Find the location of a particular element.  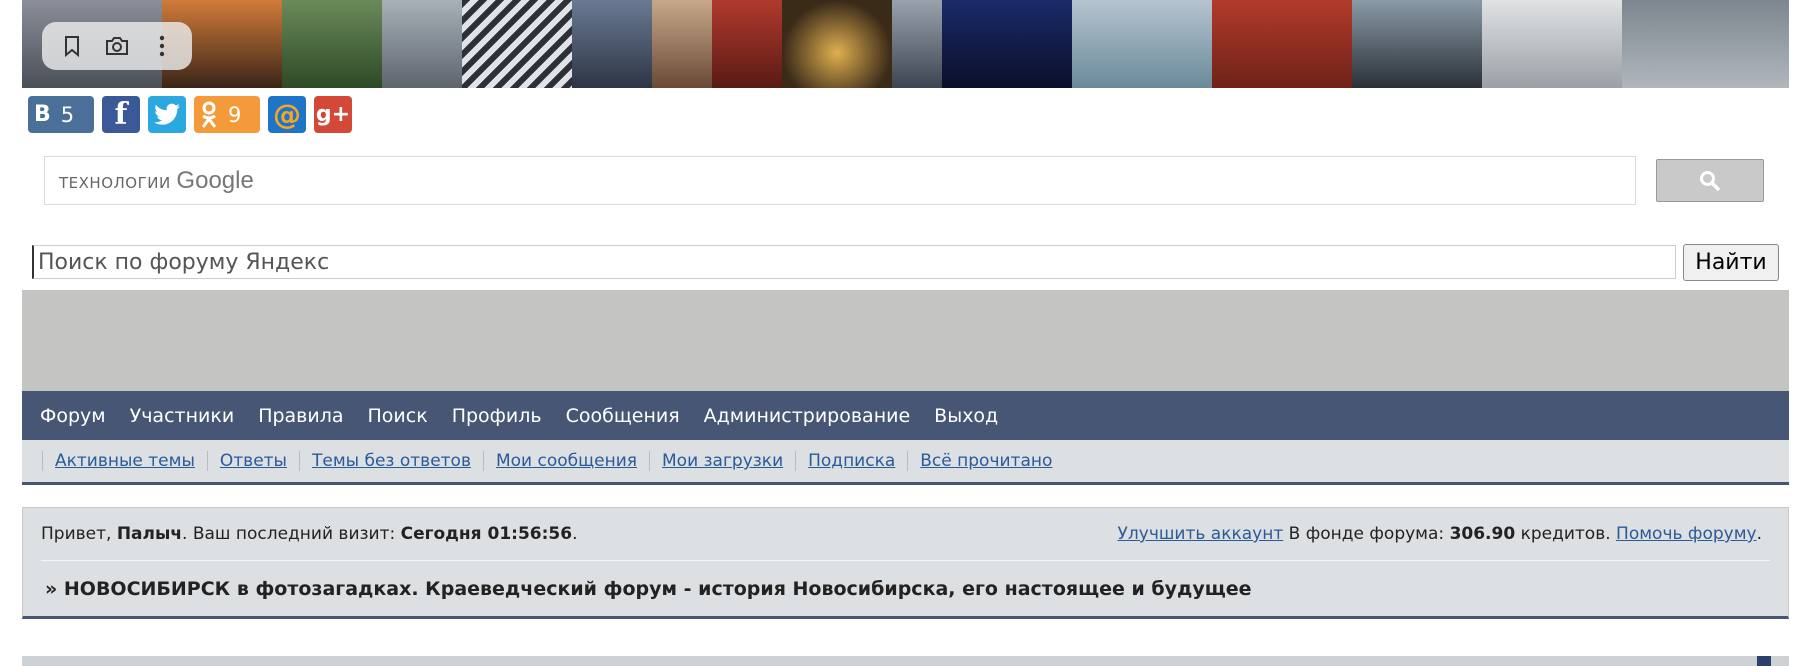

vk-share-count: 5 is located at coordinates (67, 114).